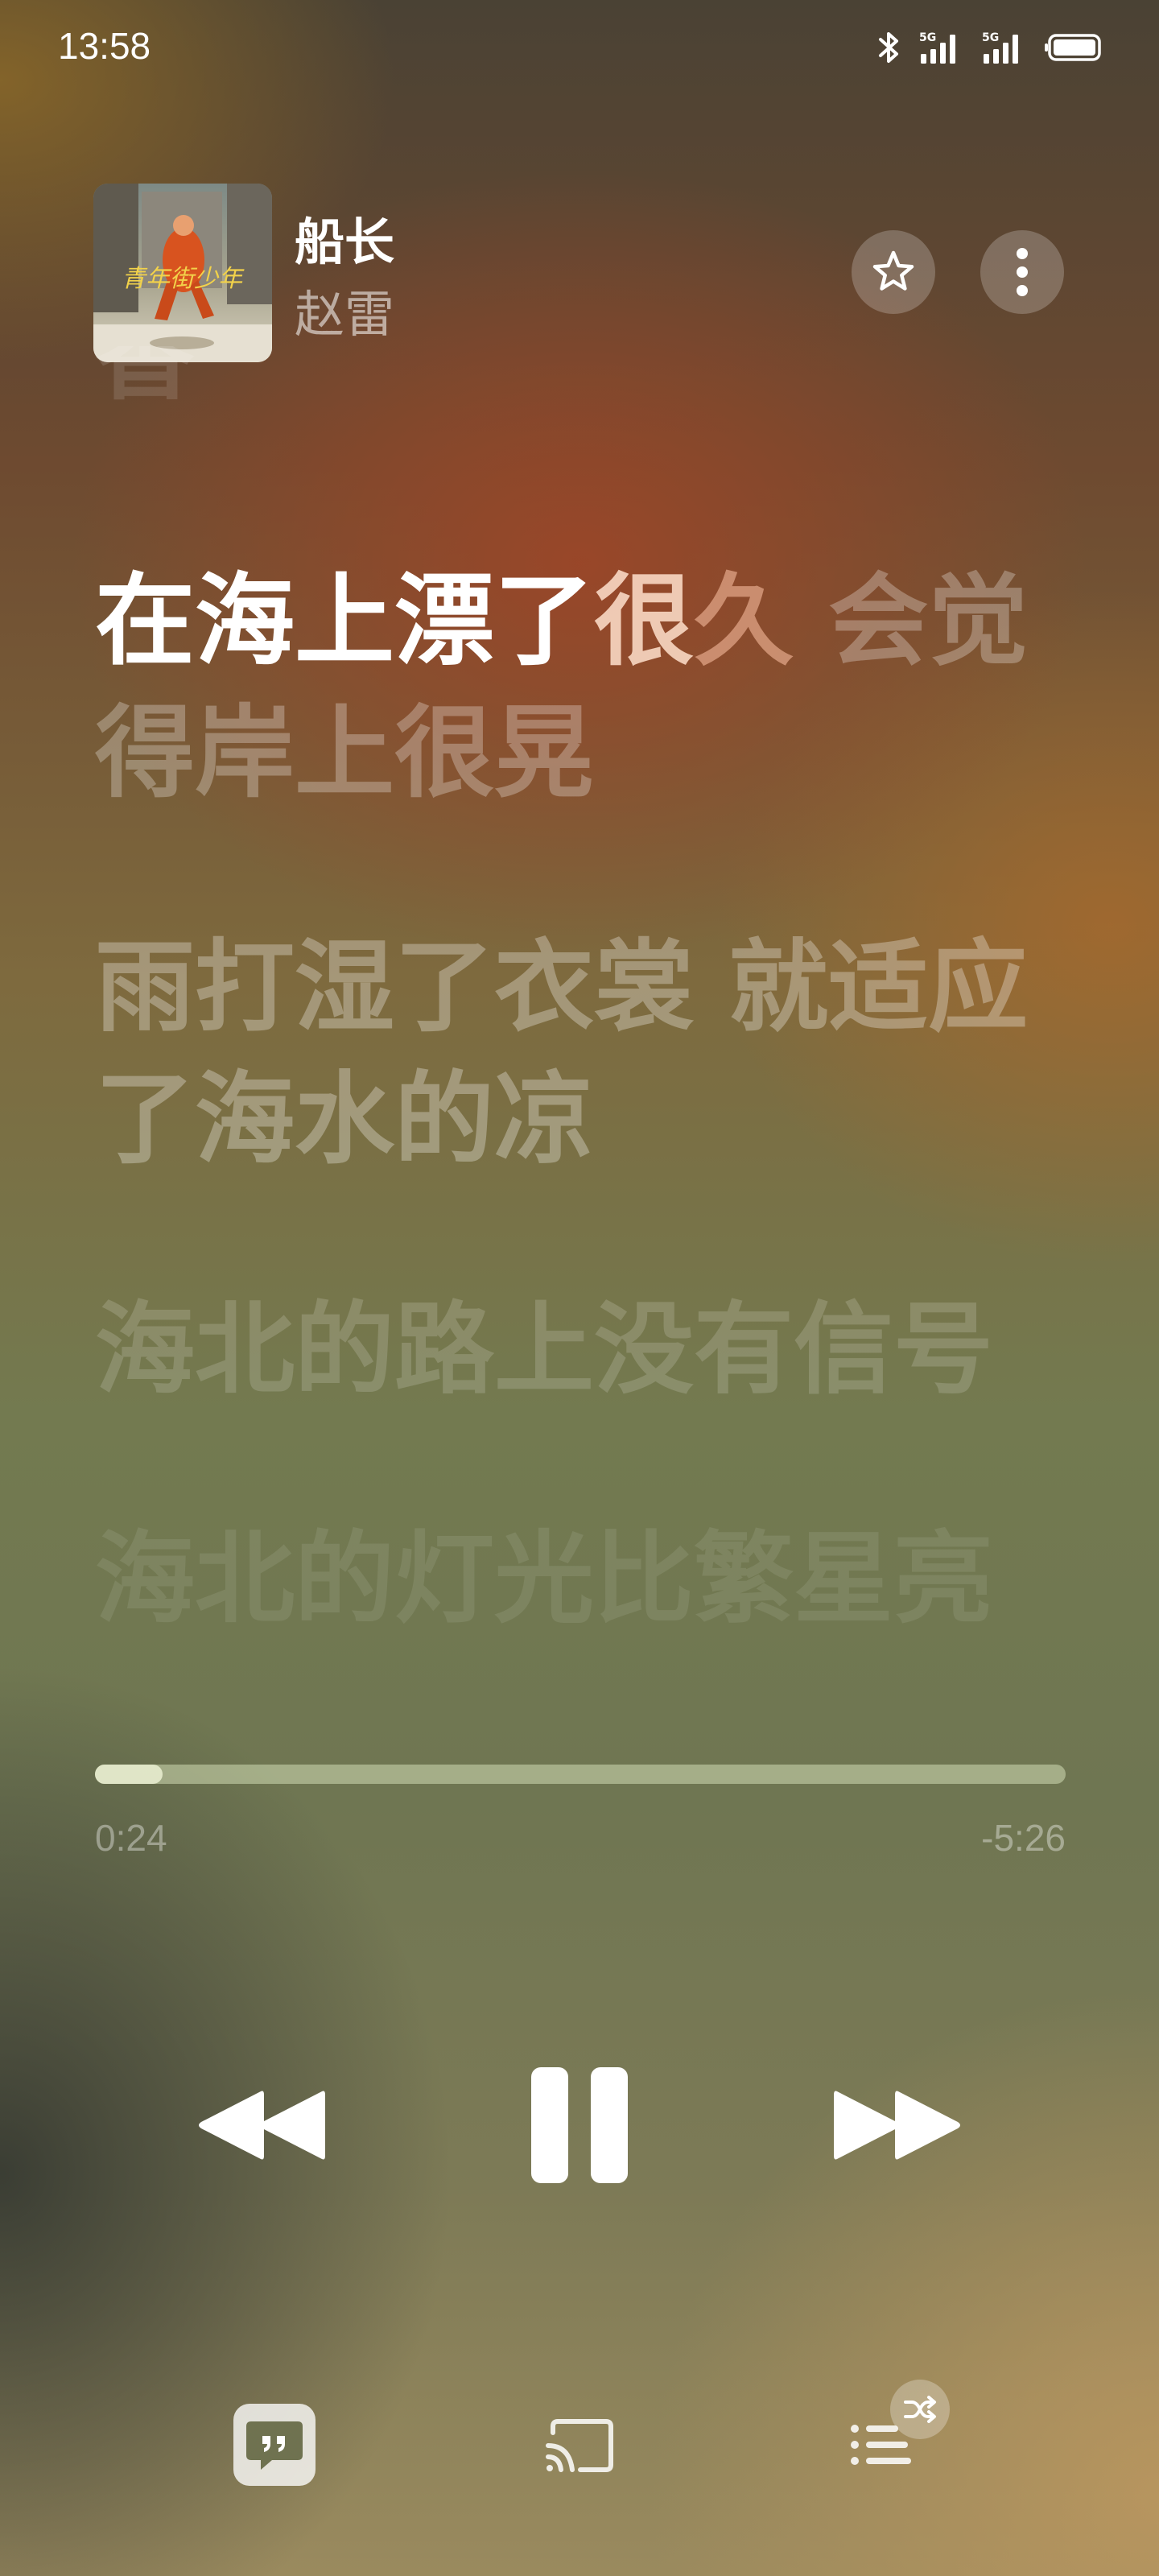 The width and height of the screenshot is (1159, 2576). I want to click on more-options-button, so click(1022, 272).